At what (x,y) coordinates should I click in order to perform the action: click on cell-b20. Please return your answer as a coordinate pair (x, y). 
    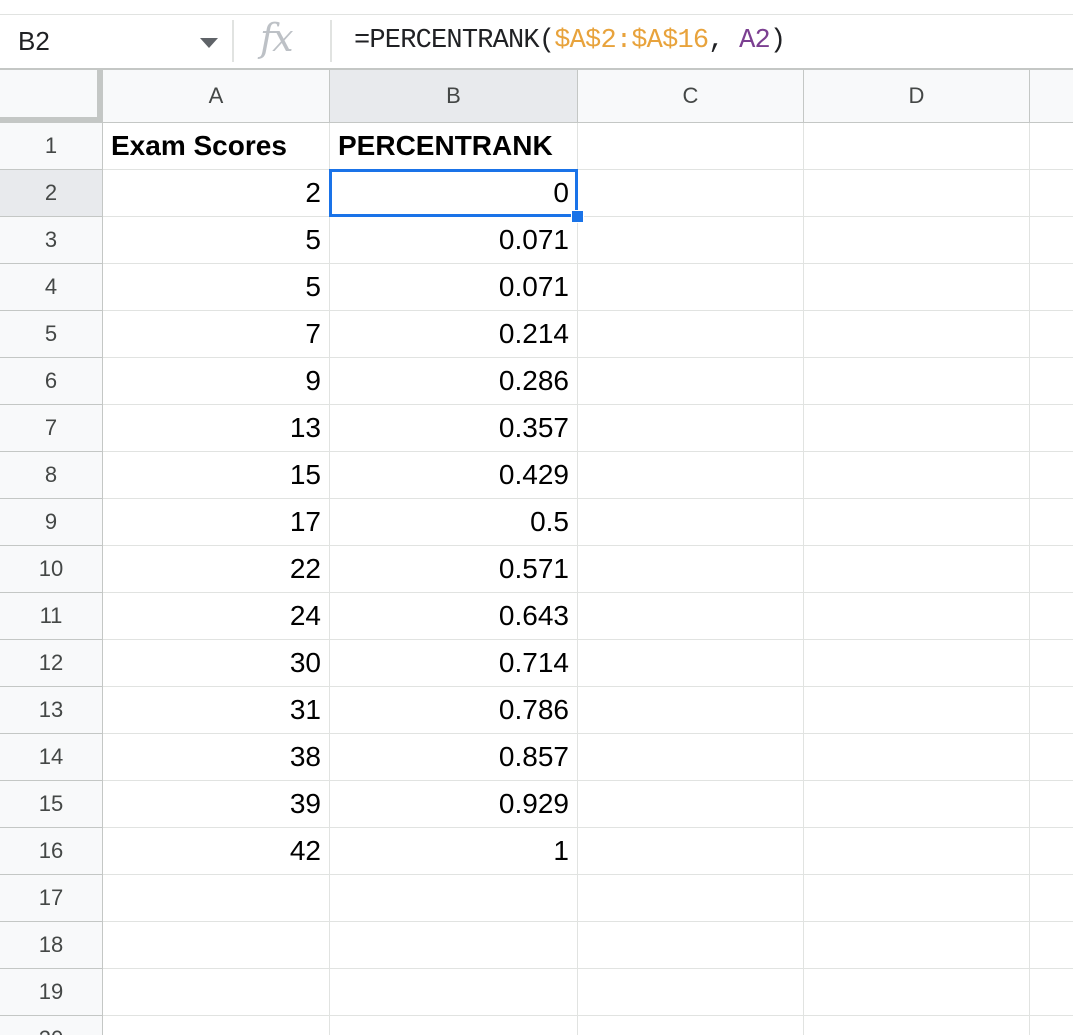
    Looking at the image, I should click on (454, 1025).